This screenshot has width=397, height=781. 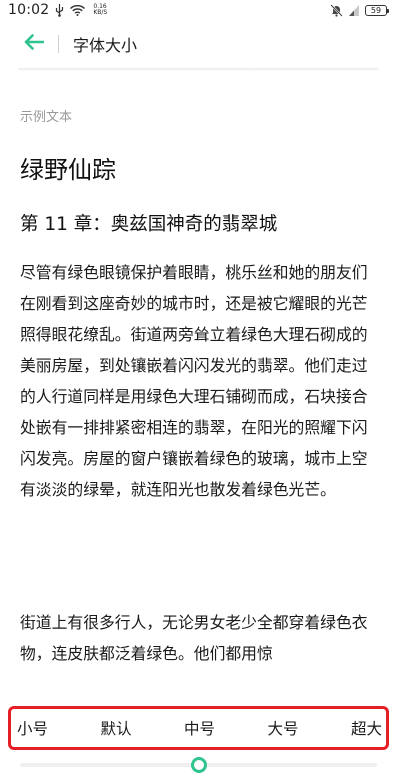 I want to click on sample-paragraph: 街道上有很多行人，无论男女老少全都穿着绿色衣物，连皮肤都泛着绿色。他们都用惊, so click(x=194, y=638).